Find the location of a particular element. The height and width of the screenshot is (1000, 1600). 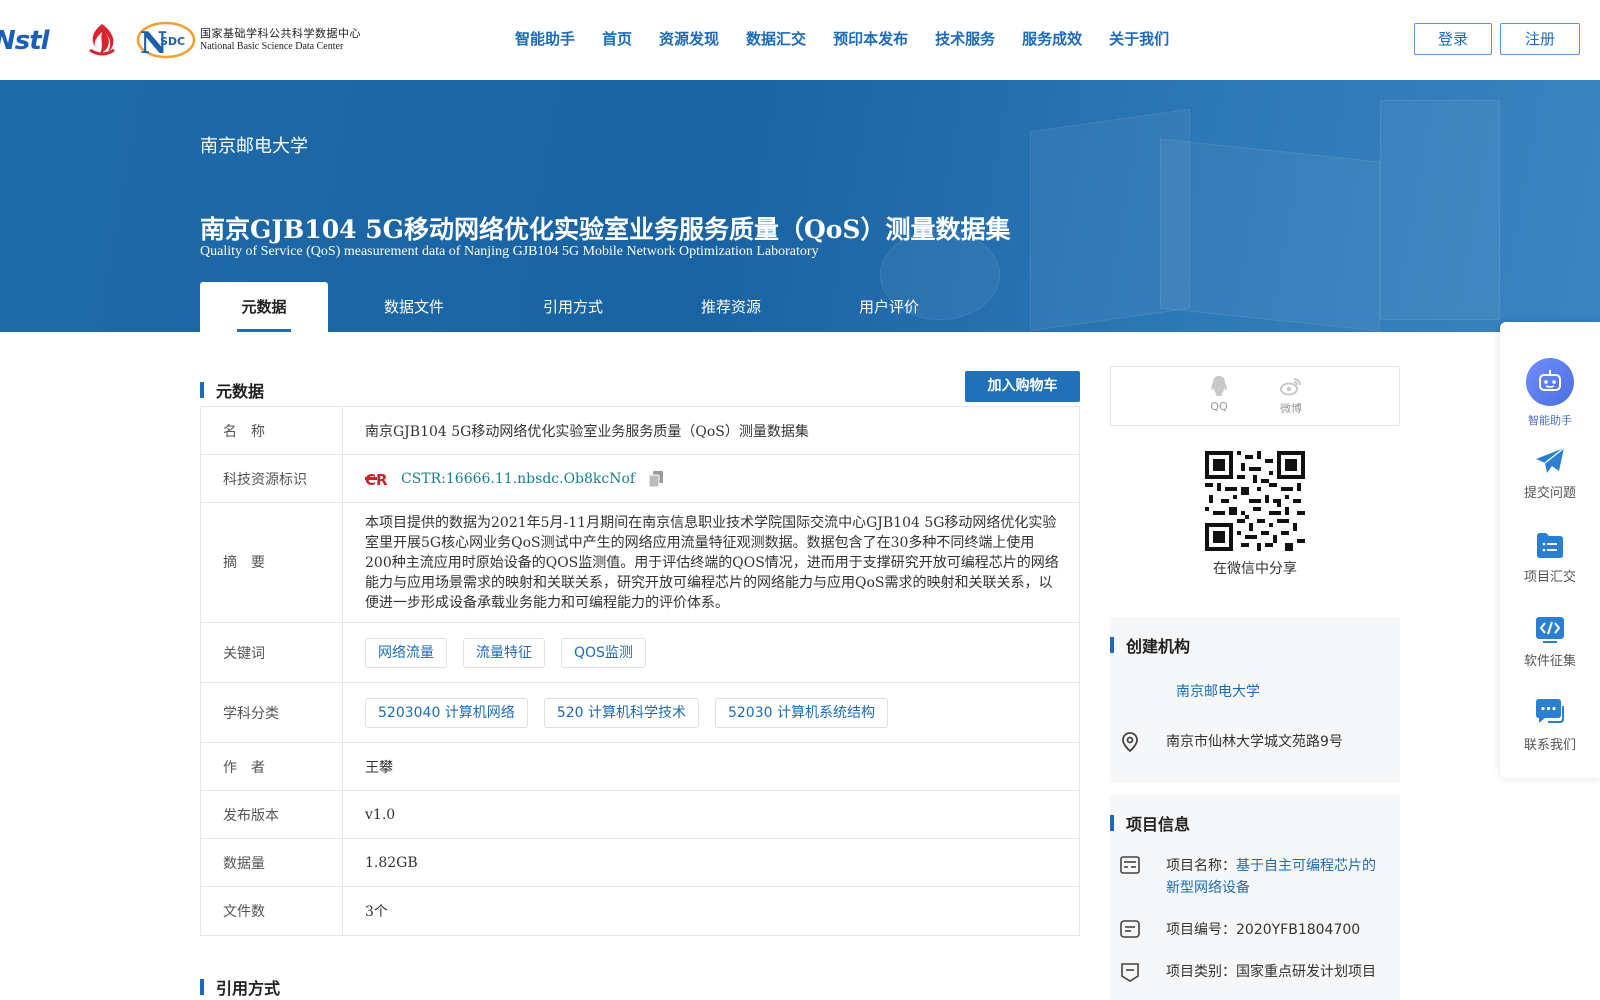

share-weibo: 微博 is located at coordinates (1291, 395).